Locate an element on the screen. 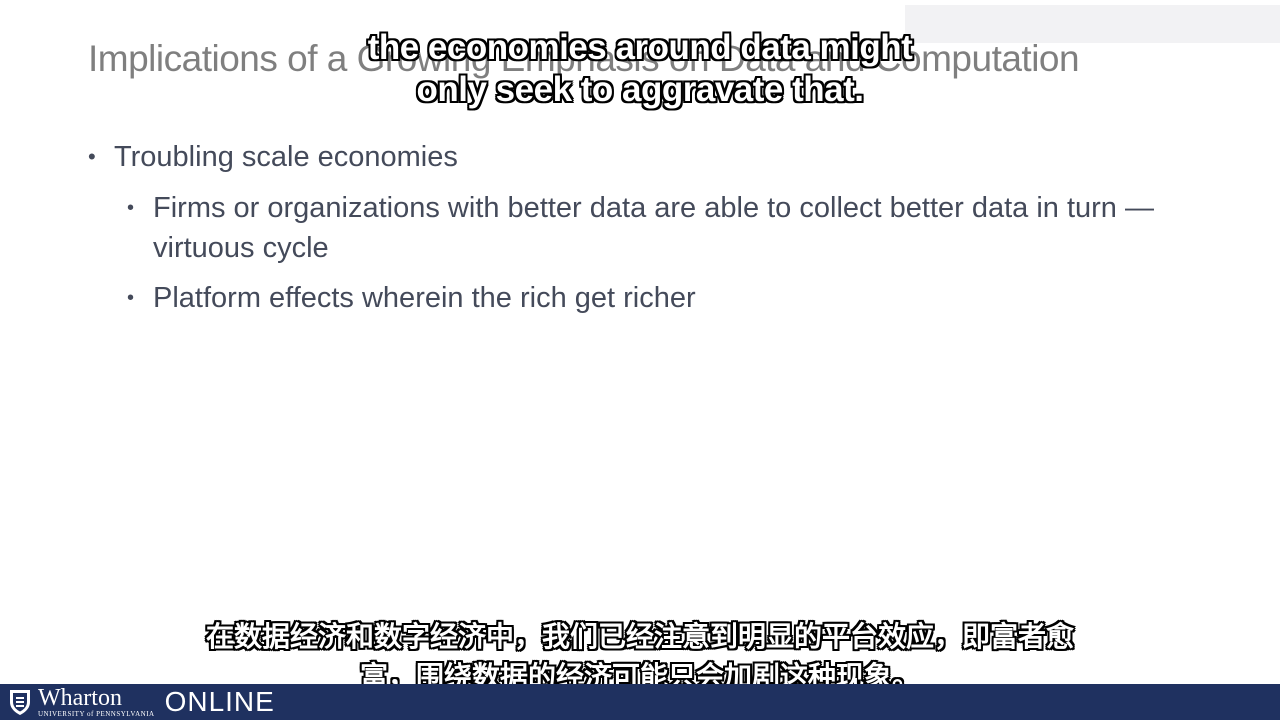 This screenshot has width=1280, height=720. logo-wordmark: Wharton UNIVERSITY of PENNSYLVANIA is located at coordinates (96, 702).